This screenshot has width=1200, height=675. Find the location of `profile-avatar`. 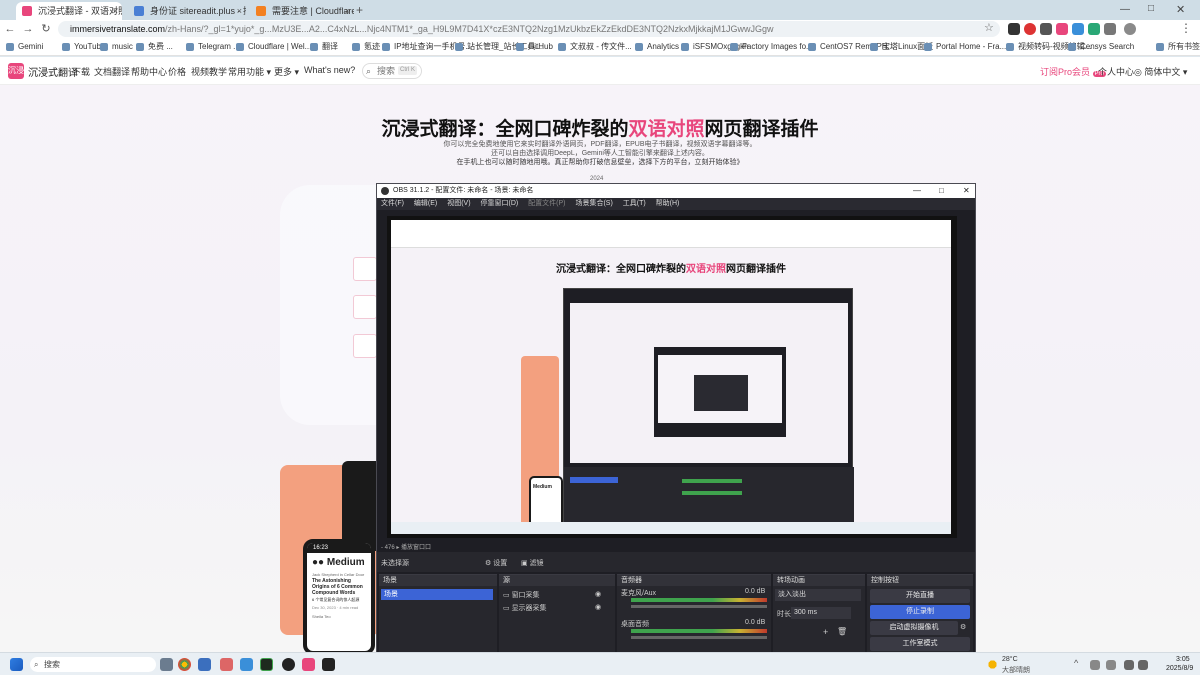

profile-avatar is located at coordinates (1130, 29).